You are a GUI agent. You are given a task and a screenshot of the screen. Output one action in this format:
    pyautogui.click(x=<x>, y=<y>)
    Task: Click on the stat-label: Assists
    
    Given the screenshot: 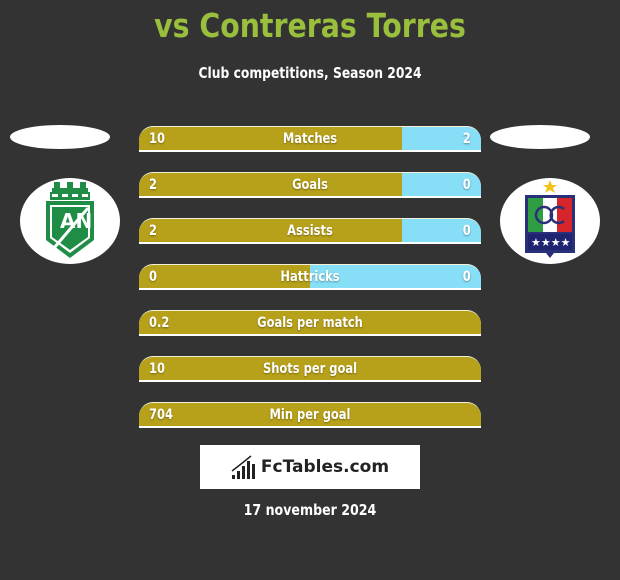 What is the action you would take?
    pyautogui.click(x=310, y=230)
    